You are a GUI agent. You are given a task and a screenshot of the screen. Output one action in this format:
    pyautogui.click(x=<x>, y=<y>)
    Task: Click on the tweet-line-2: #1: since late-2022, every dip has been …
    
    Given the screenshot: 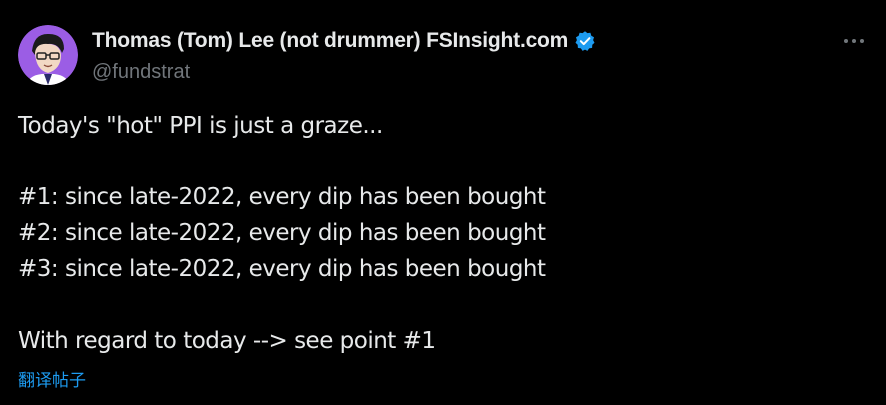 What is the action you would take?
    pyautogui.click(x=282, y=197)
    